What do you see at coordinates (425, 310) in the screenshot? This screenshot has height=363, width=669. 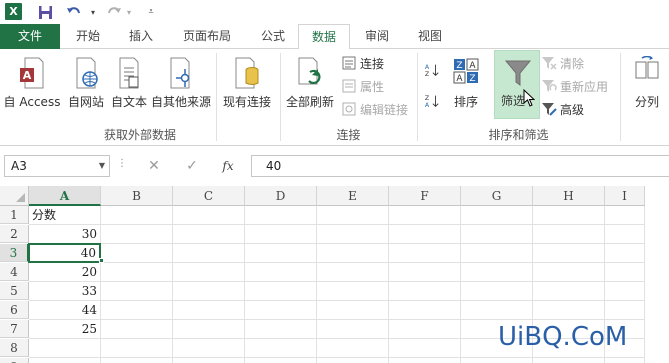 I see `cell-f6` at bounding box center [425, 310].